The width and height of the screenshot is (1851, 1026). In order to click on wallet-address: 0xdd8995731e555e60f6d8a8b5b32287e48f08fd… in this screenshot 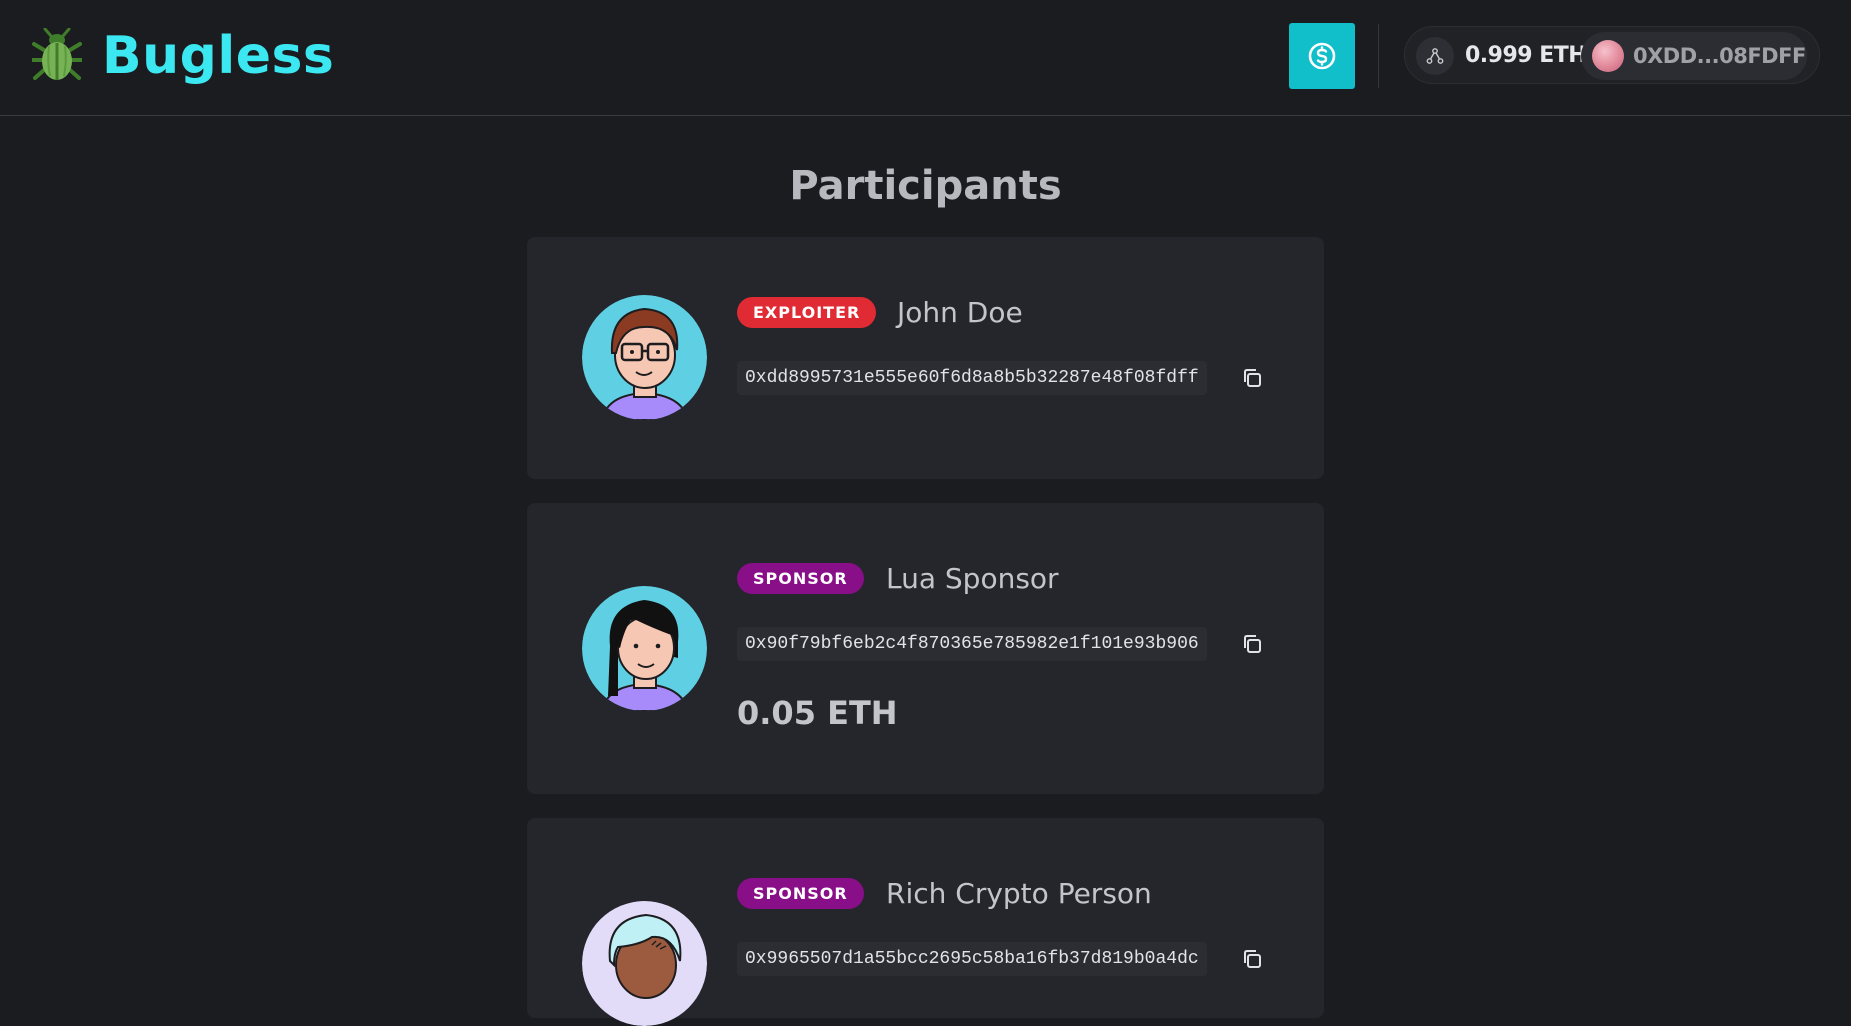, I will do `click(972, 378)`.